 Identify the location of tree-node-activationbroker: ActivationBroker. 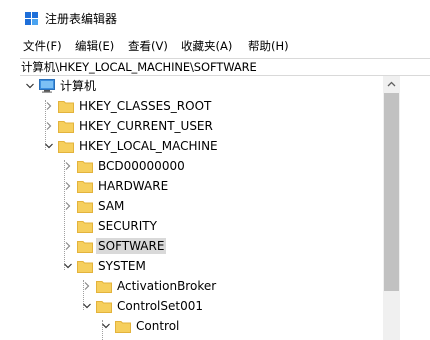
(201, 286).